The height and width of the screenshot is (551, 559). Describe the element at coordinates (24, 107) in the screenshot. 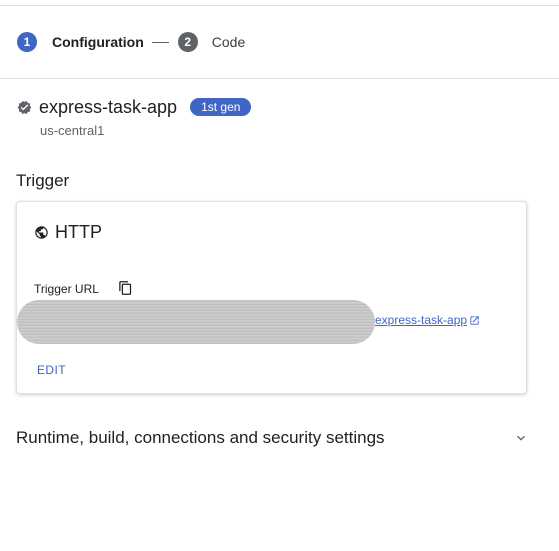

I see `check-circle-icon` at that location.